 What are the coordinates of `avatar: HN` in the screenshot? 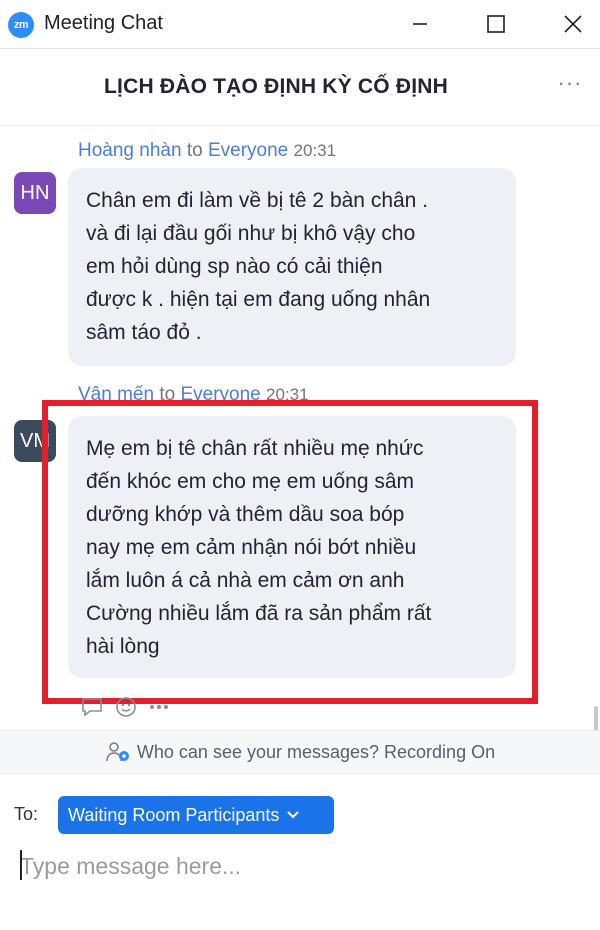 It's located at (35, 193).